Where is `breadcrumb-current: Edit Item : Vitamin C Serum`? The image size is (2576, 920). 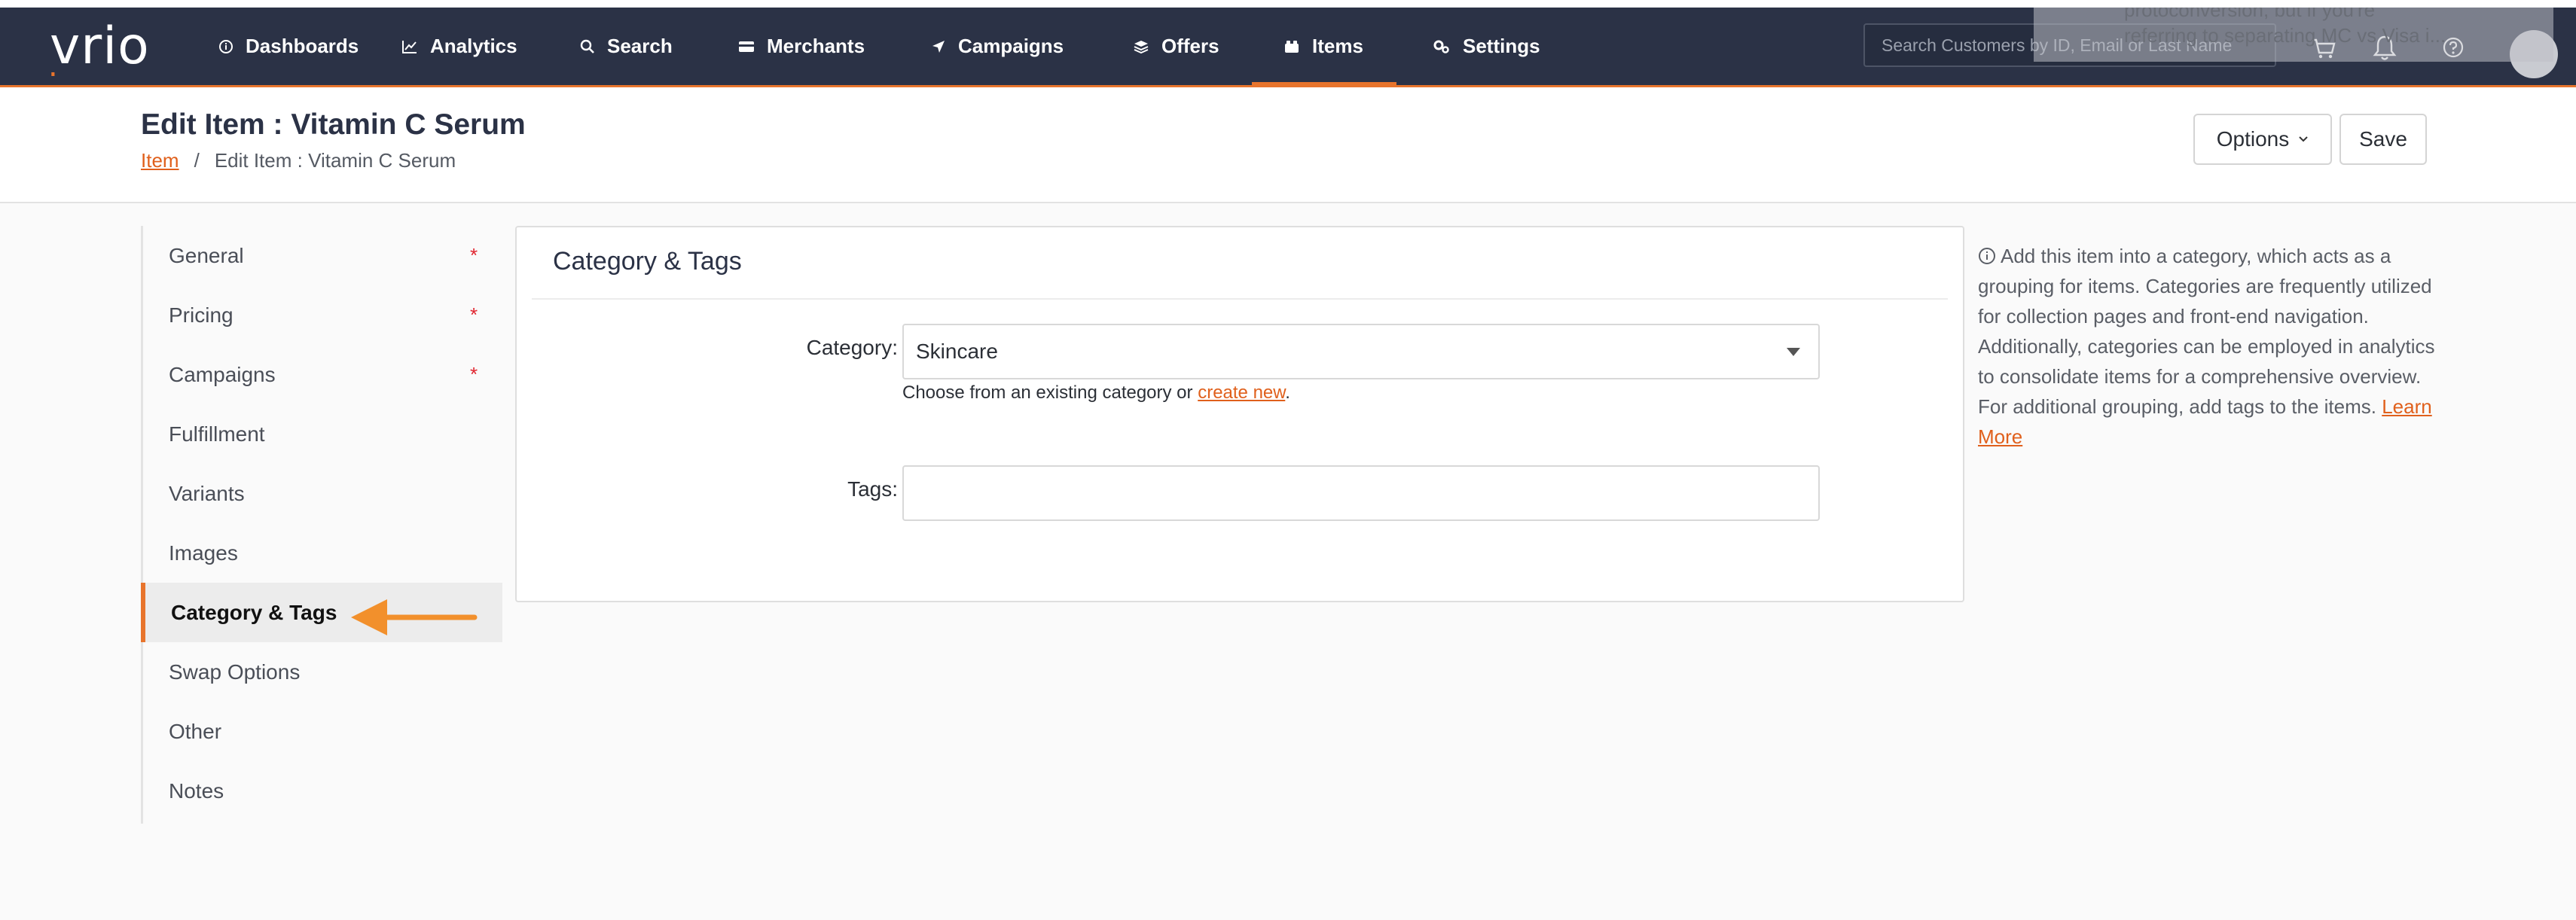 breadcrumb-current: Edit Item : Vitamin C Serum is located at coordinates (335, 160).